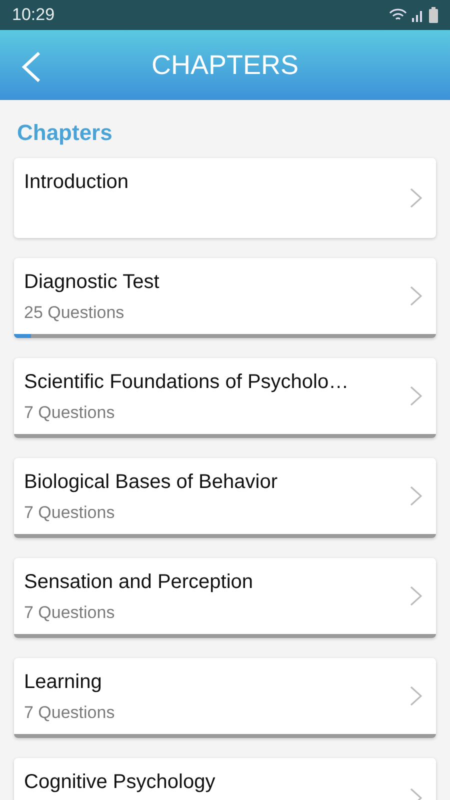  Describe the element at coordinates (225, 298) in the screenshot. I see `chapter-card: Diagnostic Test 25 Questions` at that location.